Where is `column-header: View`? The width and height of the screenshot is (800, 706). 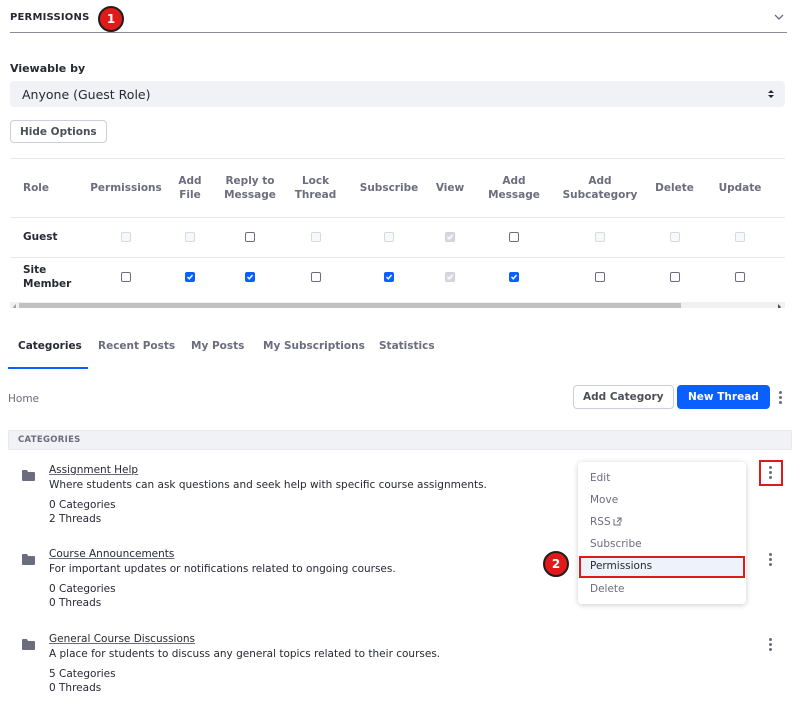
column-header: View is located at coordinates (450, 188).